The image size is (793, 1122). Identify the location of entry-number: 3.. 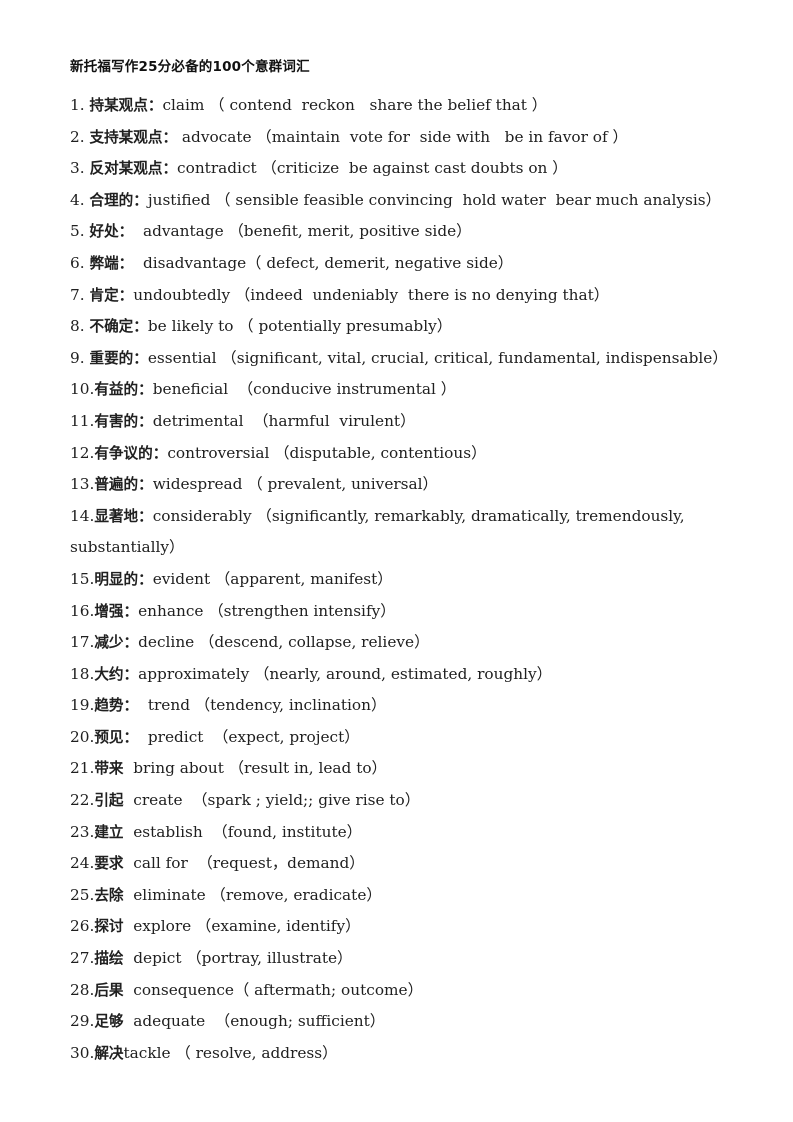
(80, 168).